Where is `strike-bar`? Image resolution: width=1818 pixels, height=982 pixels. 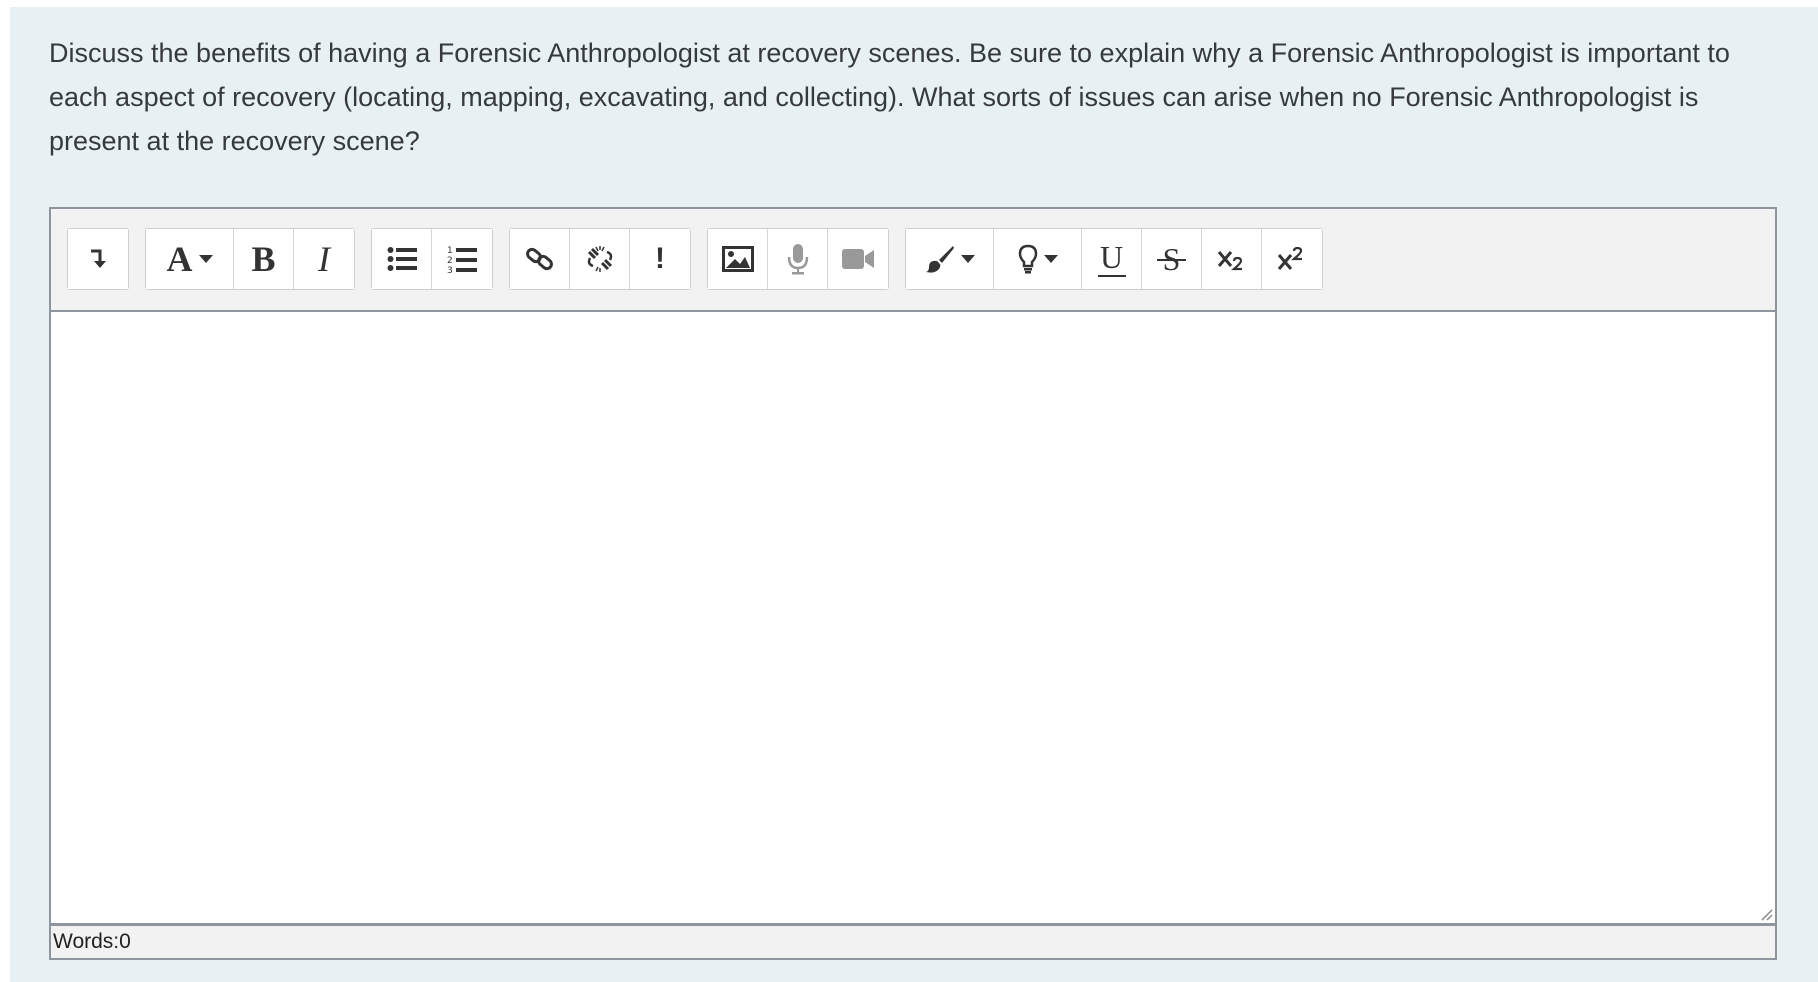 strike-bar is located at coordinates (1171, 260).